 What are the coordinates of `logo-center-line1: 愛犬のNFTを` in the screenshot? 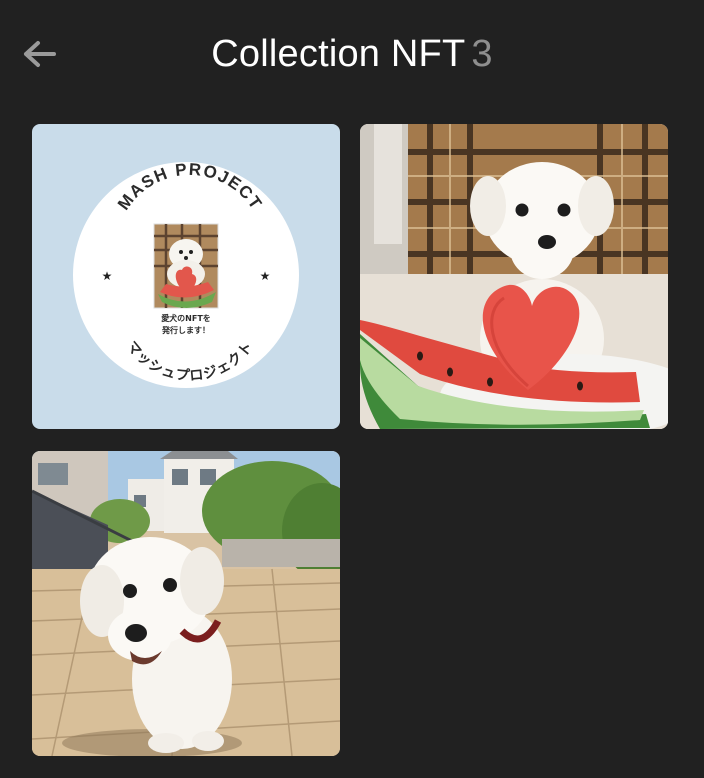 It's located at (186, 318).